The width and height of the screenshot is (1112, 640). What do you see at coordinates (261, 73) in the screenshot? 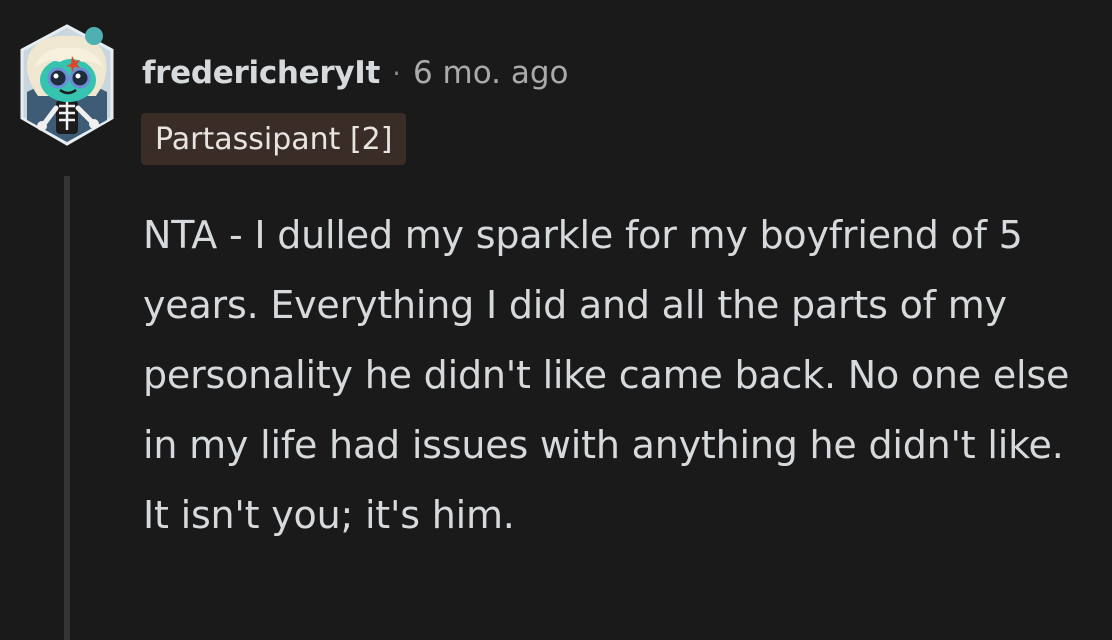
I see `author-username: fredericheryIt` at bounding box center [261, 73].